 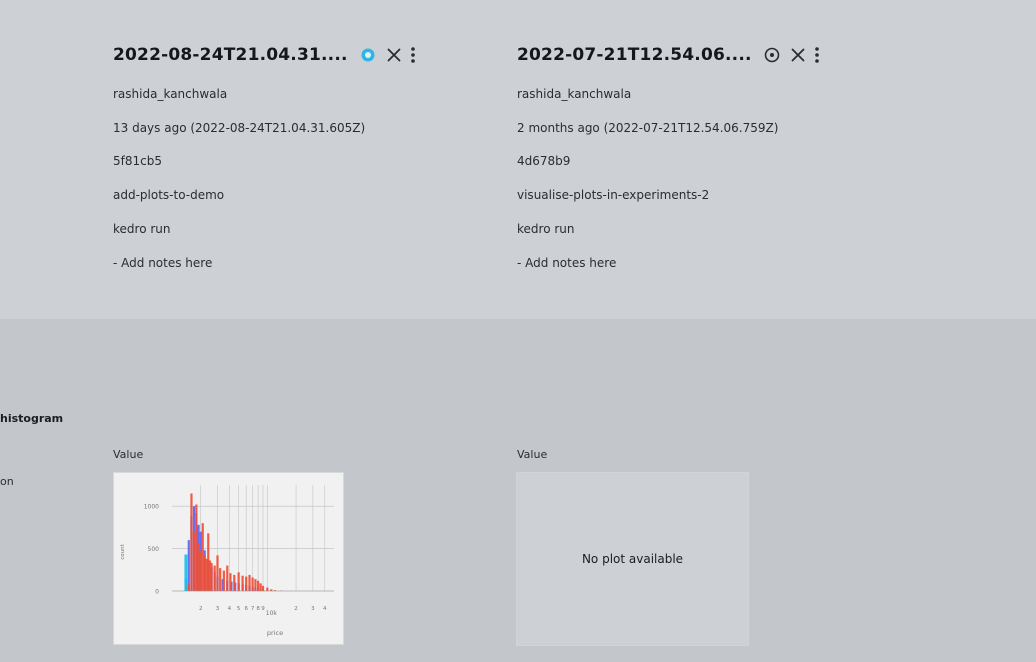 What do you see at coordinates (154, 549) in the screenshot?
I see `y-tick-label: 500` at bounding box center [154, 549].